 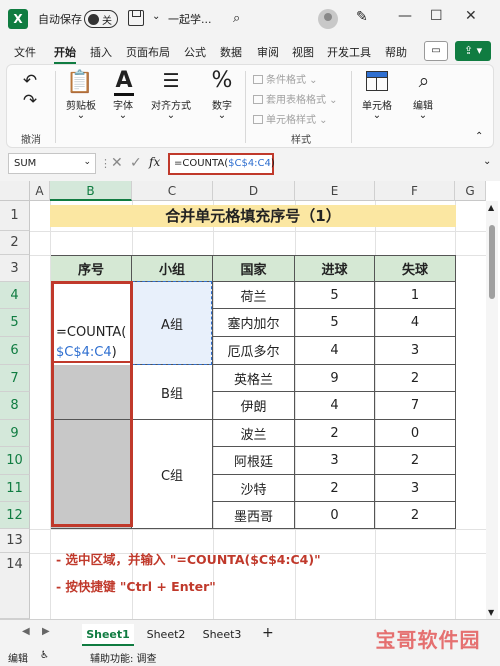 What do you see at coordinates (254, 406) in the screenshot?
I see `country-cell: 伊朗` at bounding box center [254, 406].